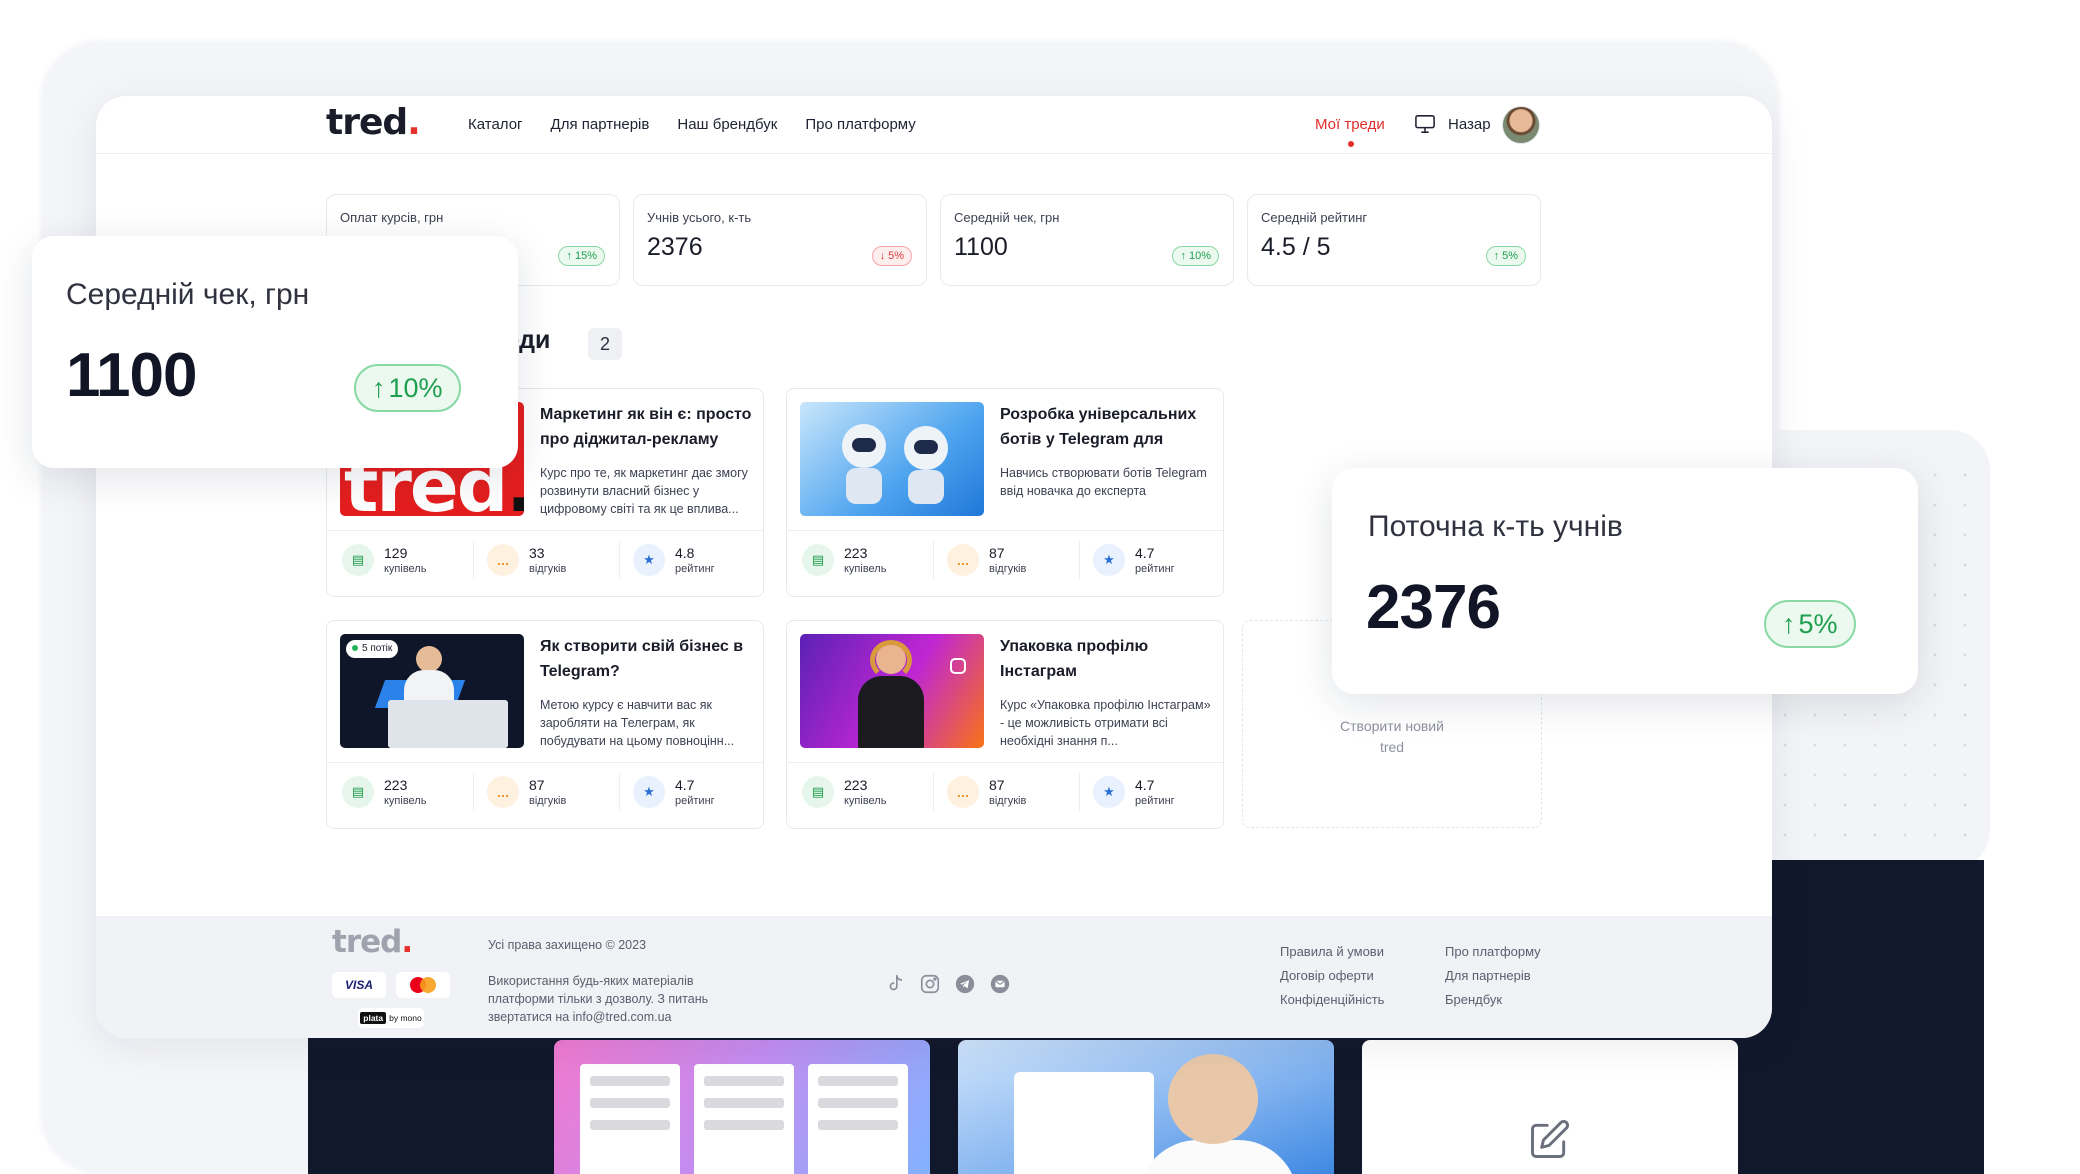 The height and width of the screenshot is (1174, 2080). I want to click on copyright-text: Усі права захищено © 2023, so click(567, 945).